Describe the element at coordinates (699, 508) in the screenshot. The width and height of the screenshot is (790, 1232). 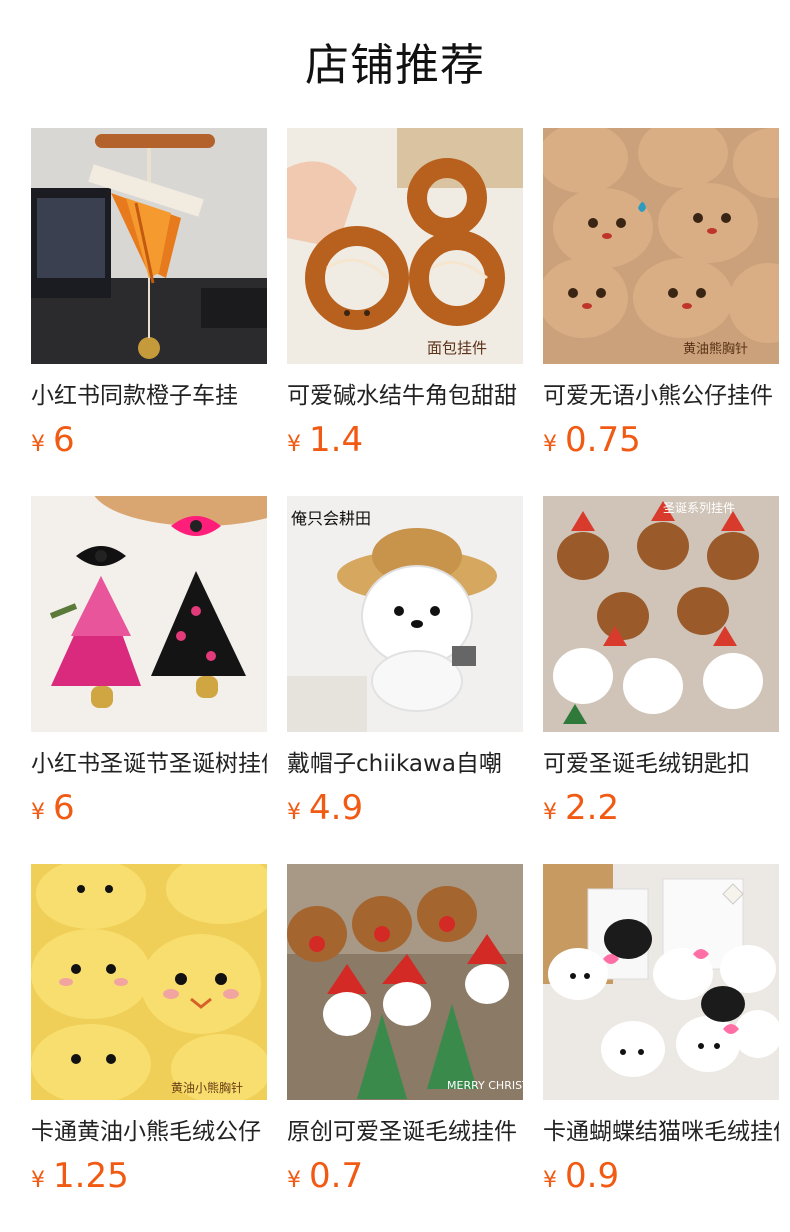
I see `image-caption: 圣诞系列挂件` at that location.